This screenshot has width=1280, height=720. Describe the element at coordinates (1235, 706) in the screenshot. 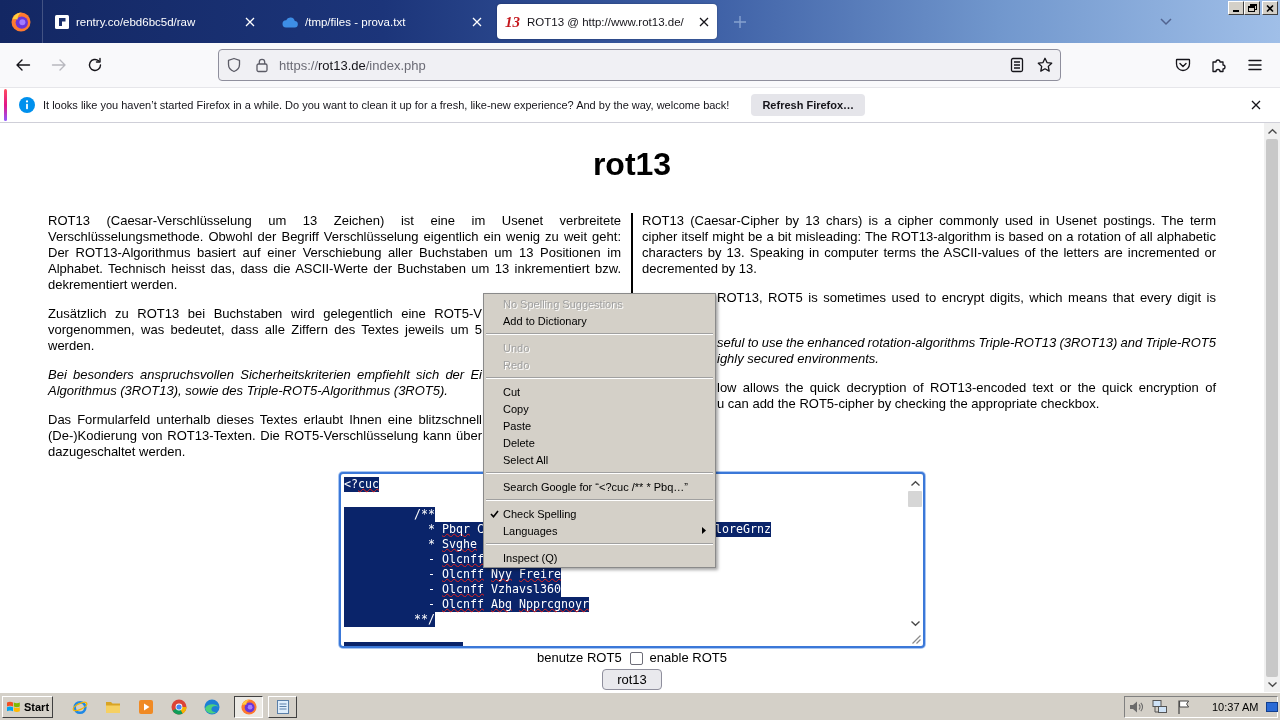

I see `clock: 10:37 AM` at that location.